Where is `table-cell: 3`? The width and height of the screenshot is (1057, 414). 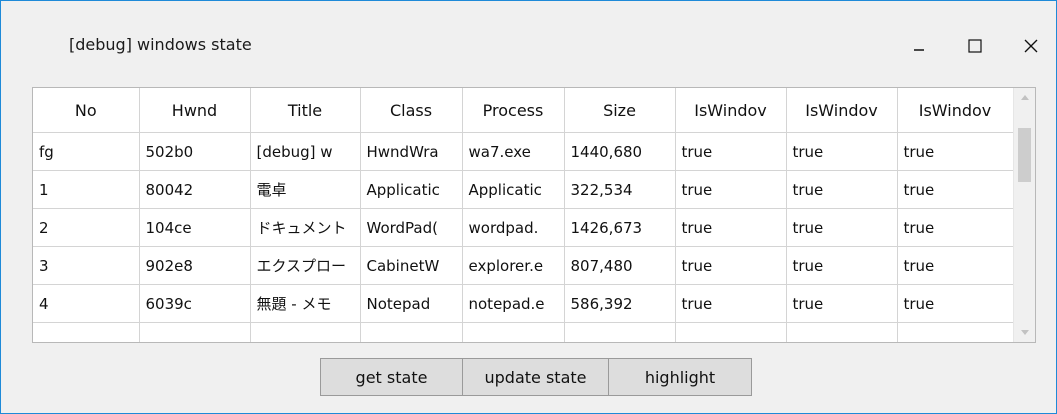
table-cell: 3 is located at coordinates (86, 265).